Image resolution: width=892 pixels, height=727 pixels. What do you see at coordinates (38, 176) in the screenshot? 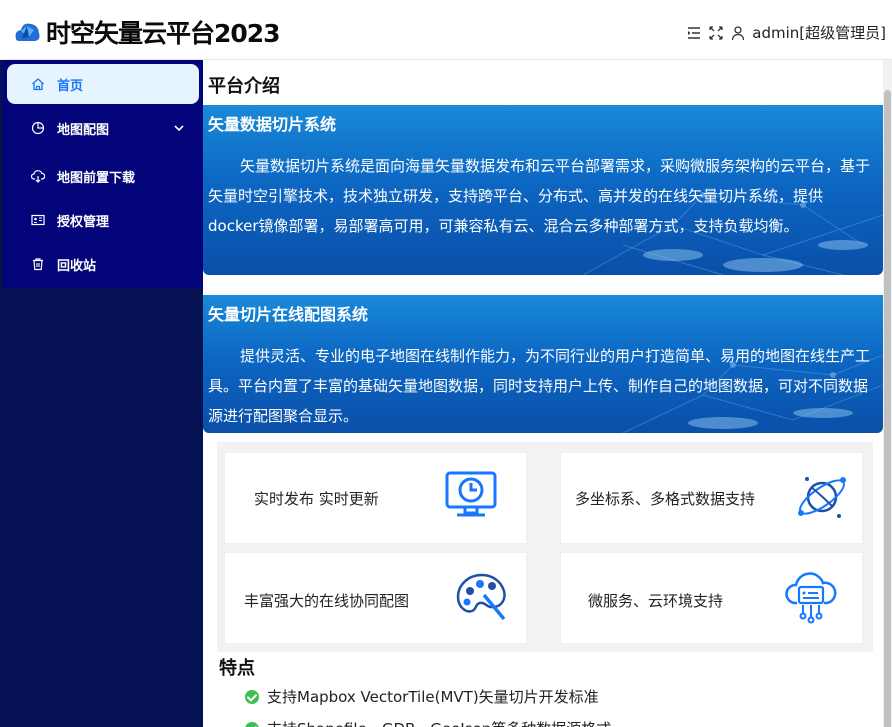
I see `cloud-download-icon` at bounding box center [38, 176].